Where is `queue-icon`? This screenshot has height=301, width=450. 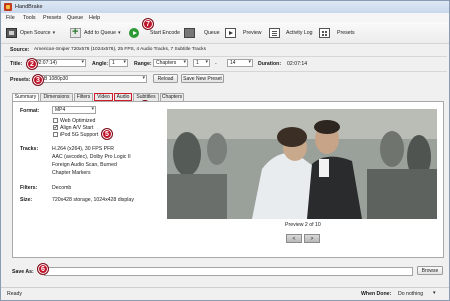 queue-icon is located at coordinates (189, 33).